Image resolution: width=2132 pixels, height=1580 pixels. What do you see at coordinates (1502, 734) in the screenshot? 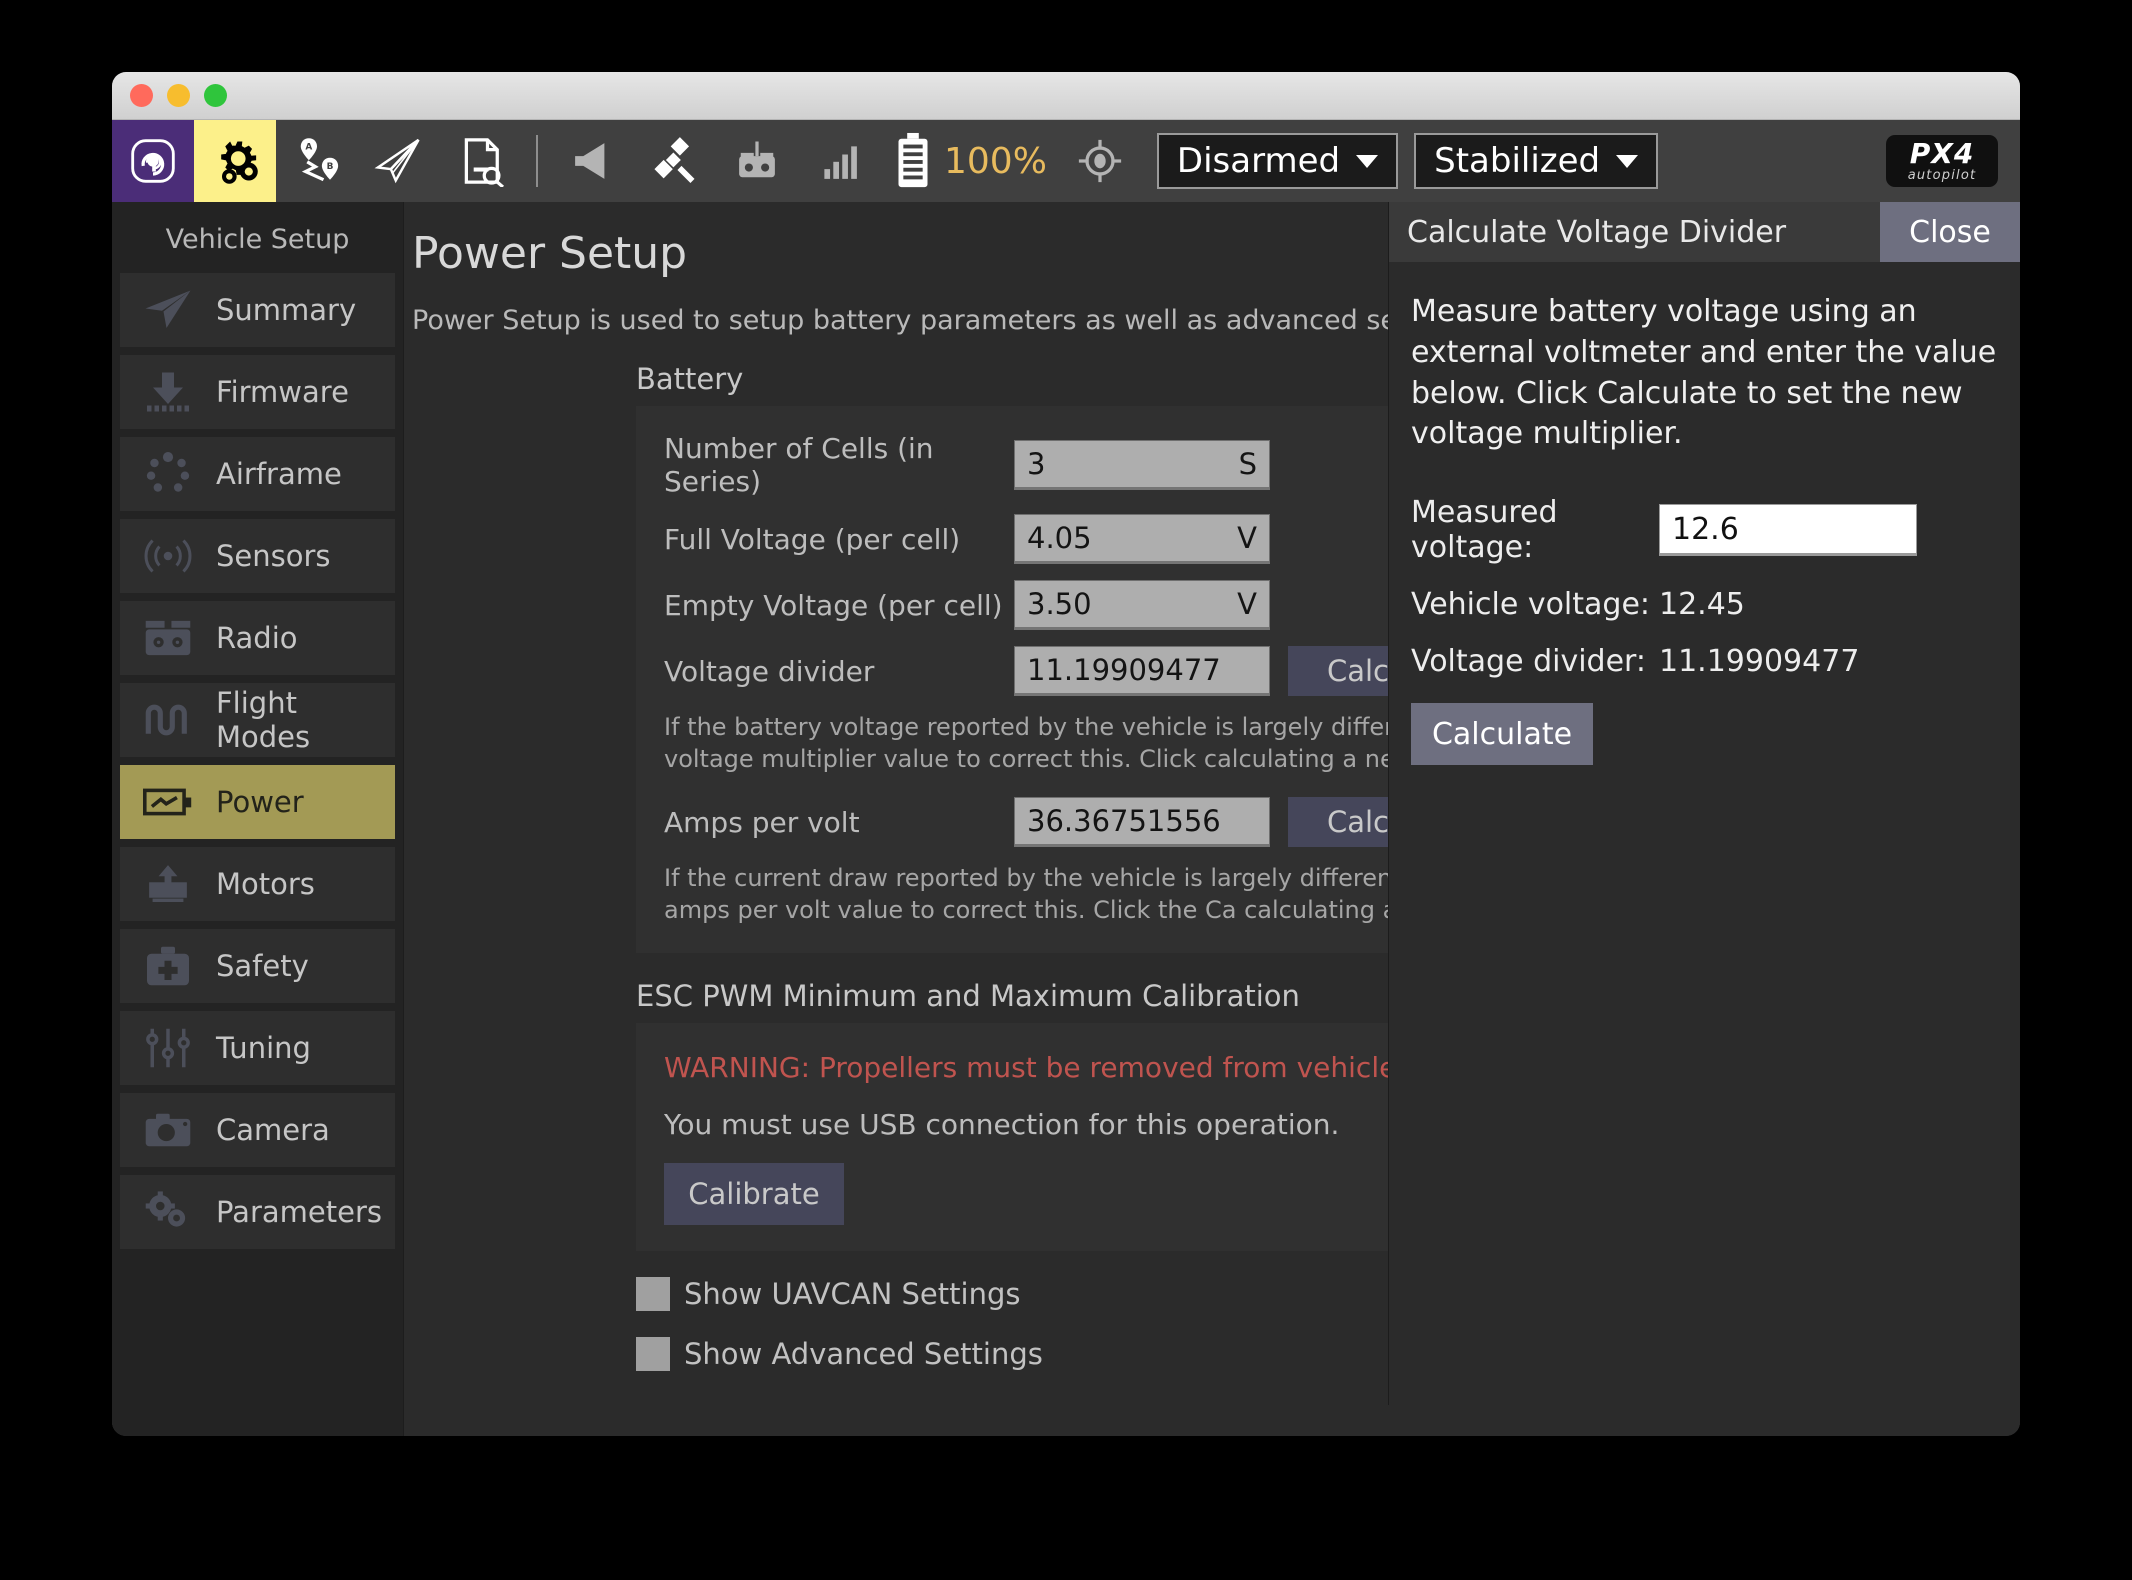
I see `dialog-calculate-button: Calculate` at bounding box center [1502, 734].